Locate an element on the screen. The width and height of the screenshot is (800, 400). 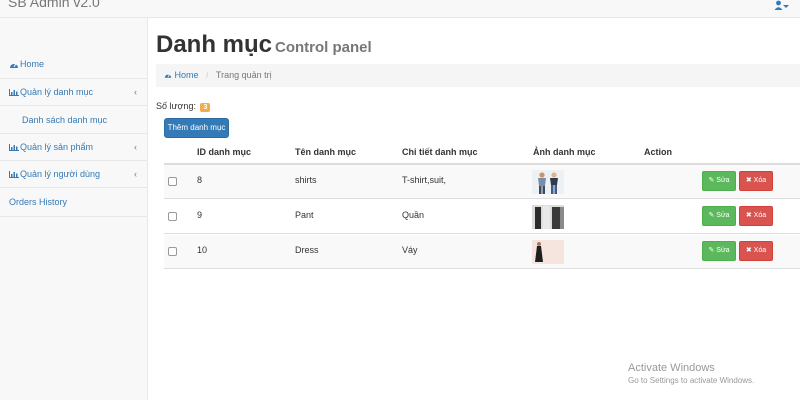
cell-detail: T-shirt,suit, is located at coordinates (424, 180).